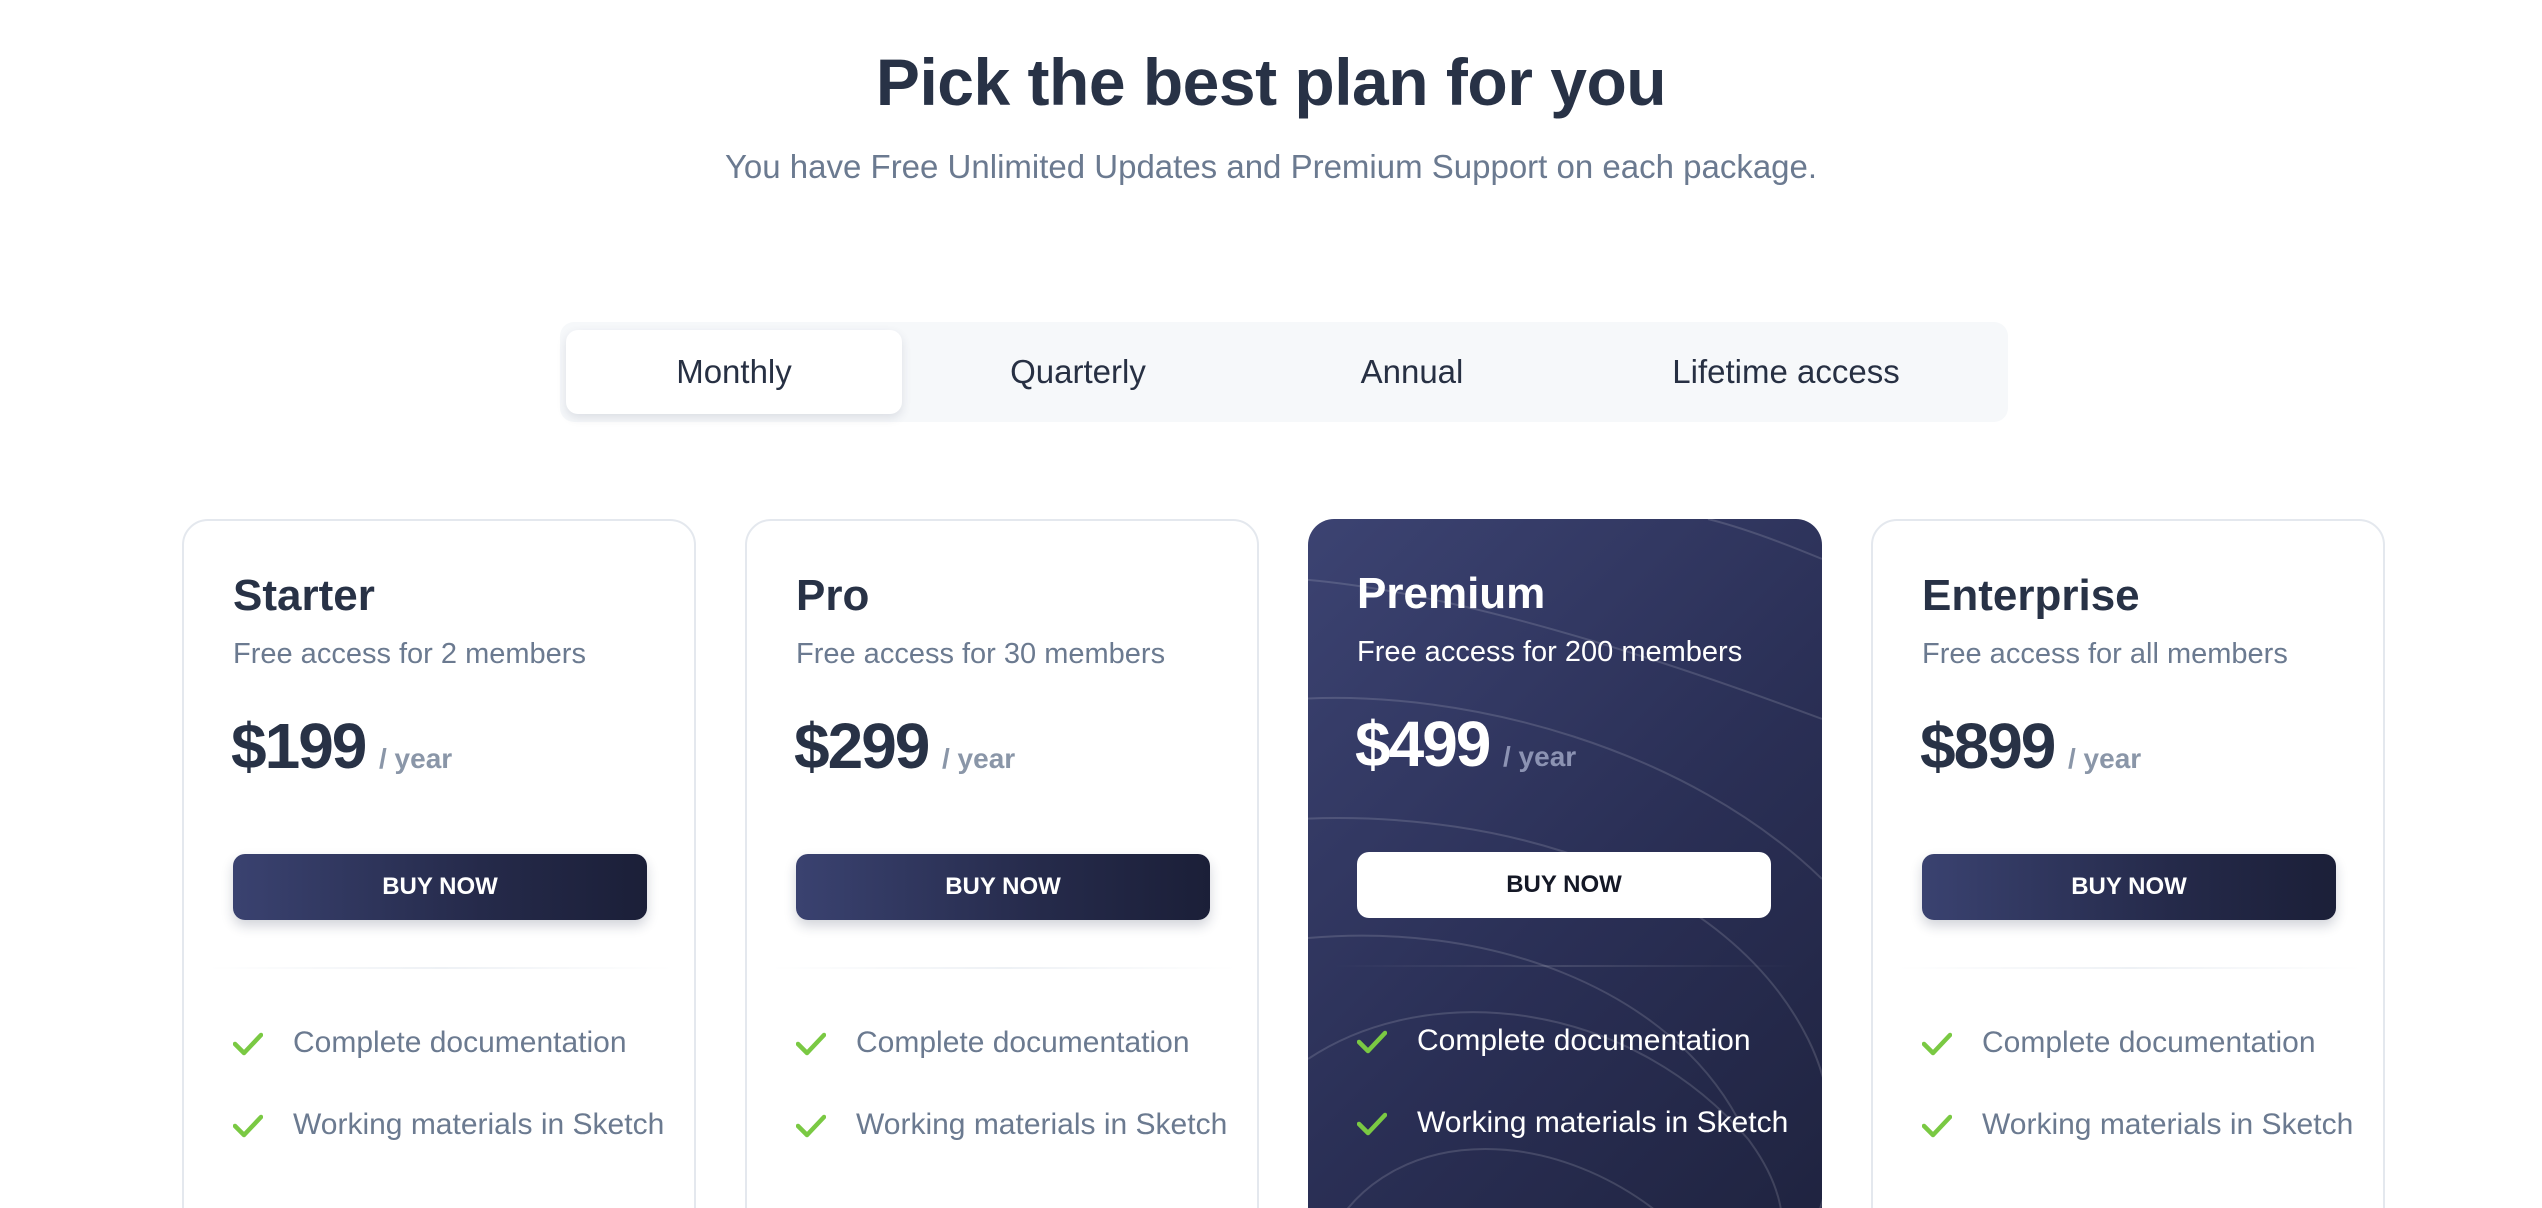 The width and height of the screenshot is (2542, 1208). What do you see at coordinates (981, 654) in the screenshot?
I see `plan-description: Free access for 30 members` at bounding box center [981, 654].